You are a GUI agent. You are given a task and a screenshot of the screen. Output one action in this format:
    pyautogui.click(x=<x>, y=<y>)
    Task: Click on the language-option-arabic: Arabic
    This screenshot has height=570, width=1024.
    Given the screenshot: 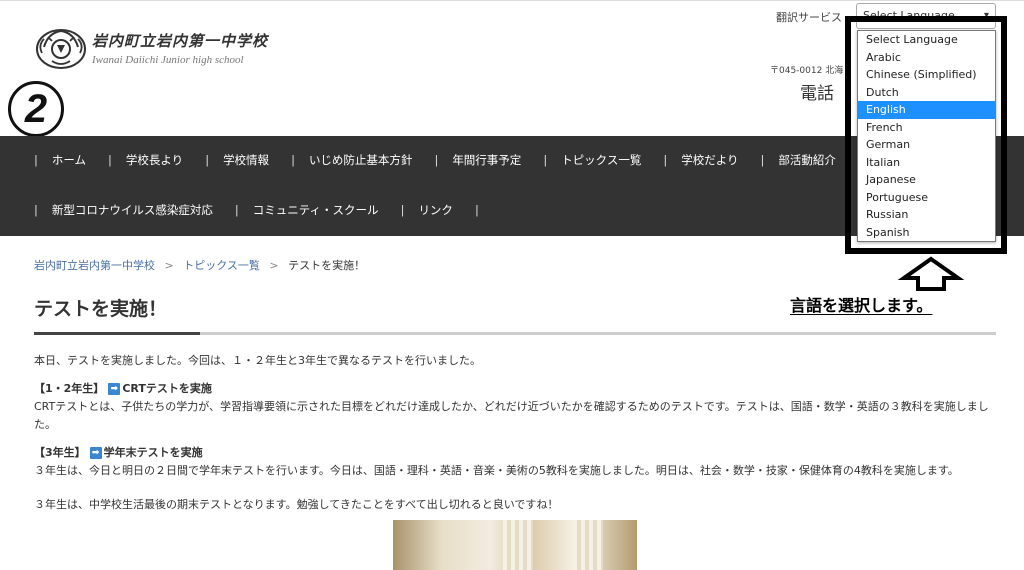 What is the action you would take?
    pyautogui.click(x=926, y=58)
    